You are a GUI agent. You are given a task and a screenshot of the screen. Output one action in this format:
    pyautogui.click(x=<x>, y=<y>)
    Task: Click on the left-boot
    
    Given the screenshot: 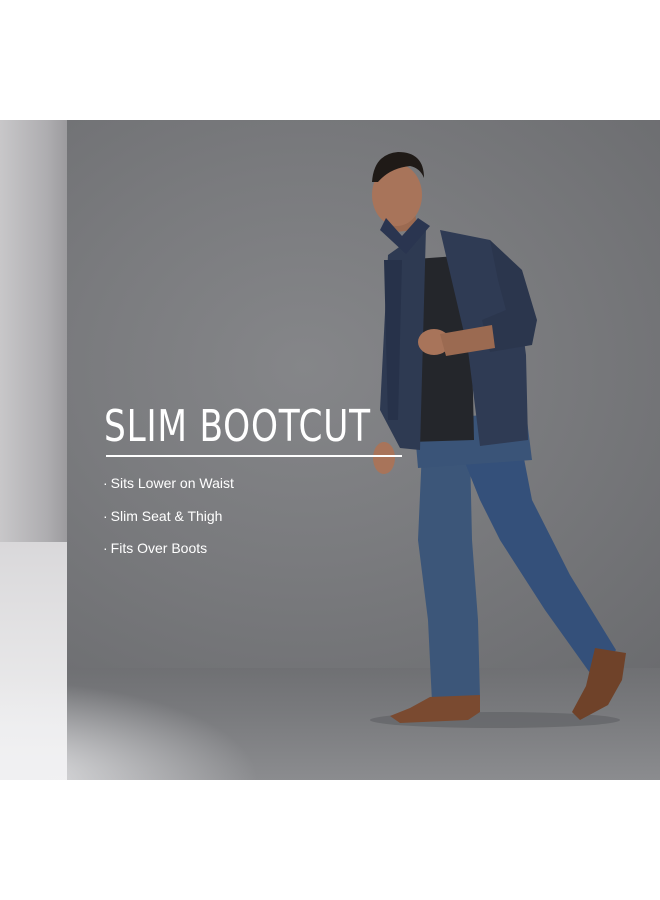 What is the action you would take?
    pyautogui.click(x=435, y=709)
    